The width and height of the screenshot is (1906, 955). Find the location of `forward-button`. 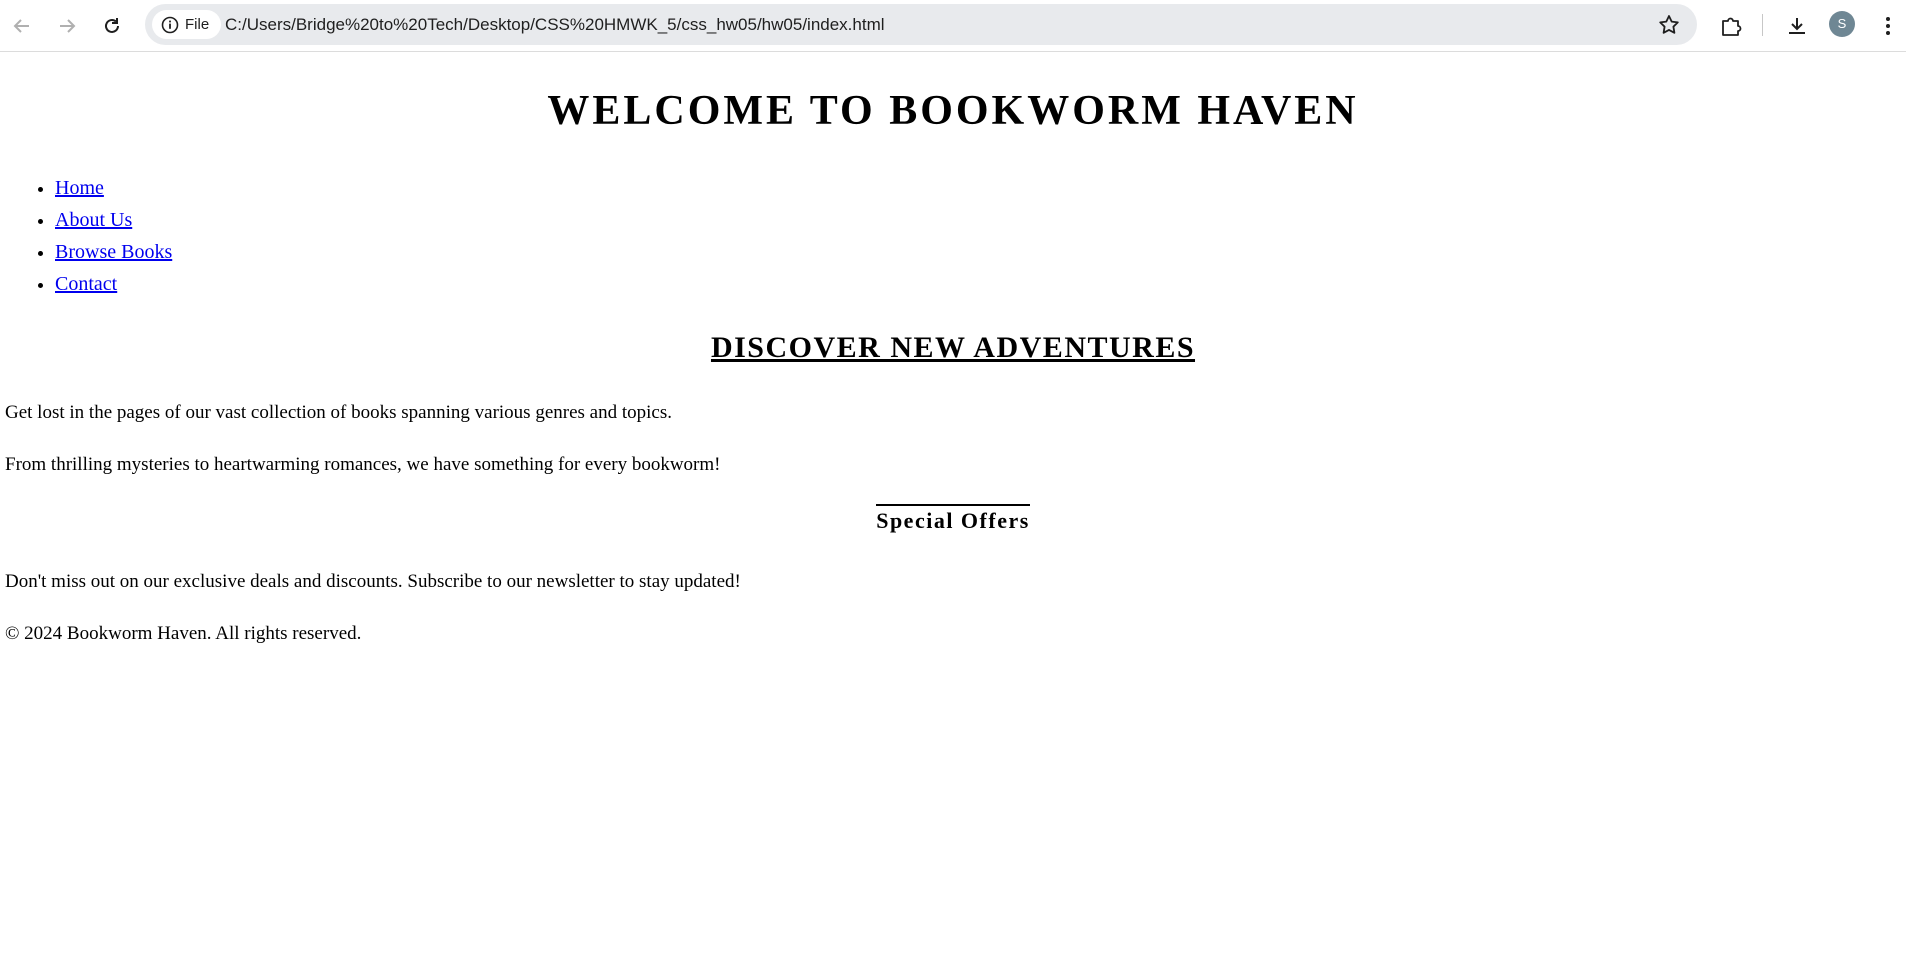

forward-button is located at coordinates (67, 26).